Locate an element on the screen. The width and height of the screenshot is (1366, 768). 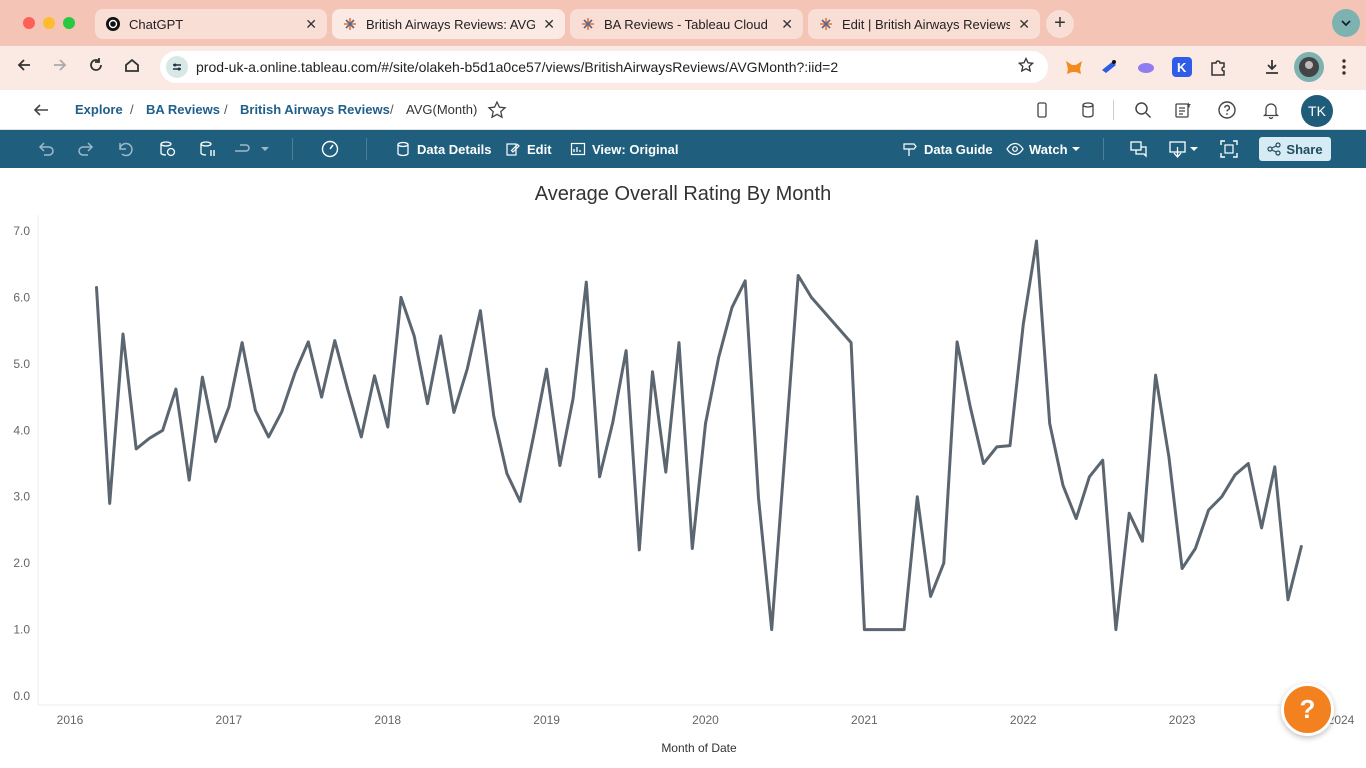
help-button: ? is located at coordinates (1307, 709).